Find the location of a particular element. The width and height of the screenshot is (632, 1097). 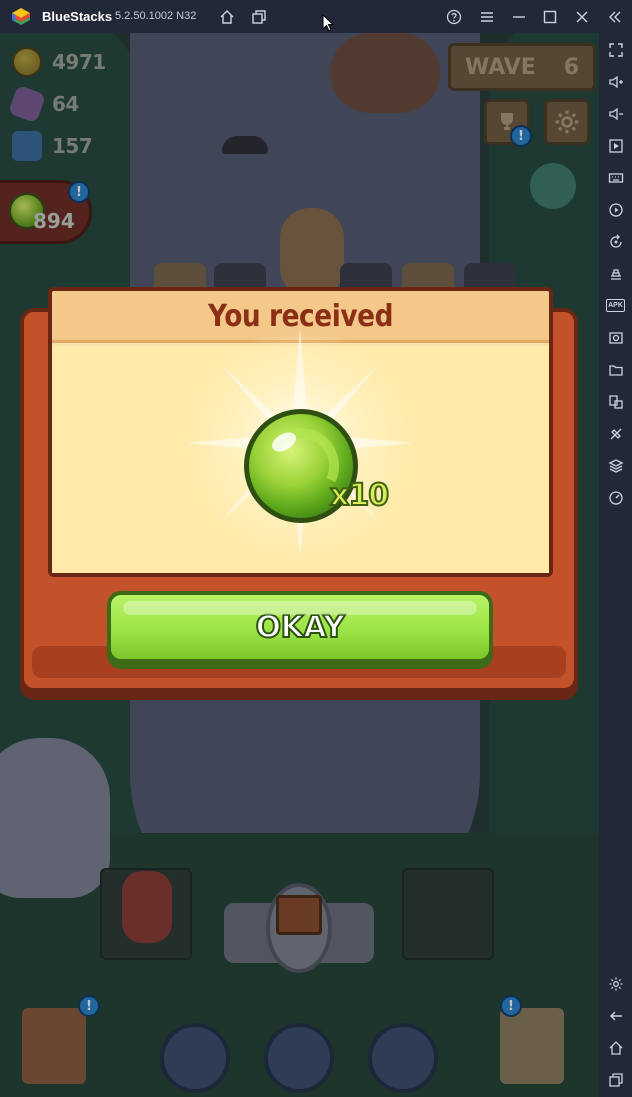

reward-quantity: x10 is located at coordinates (359, 495).